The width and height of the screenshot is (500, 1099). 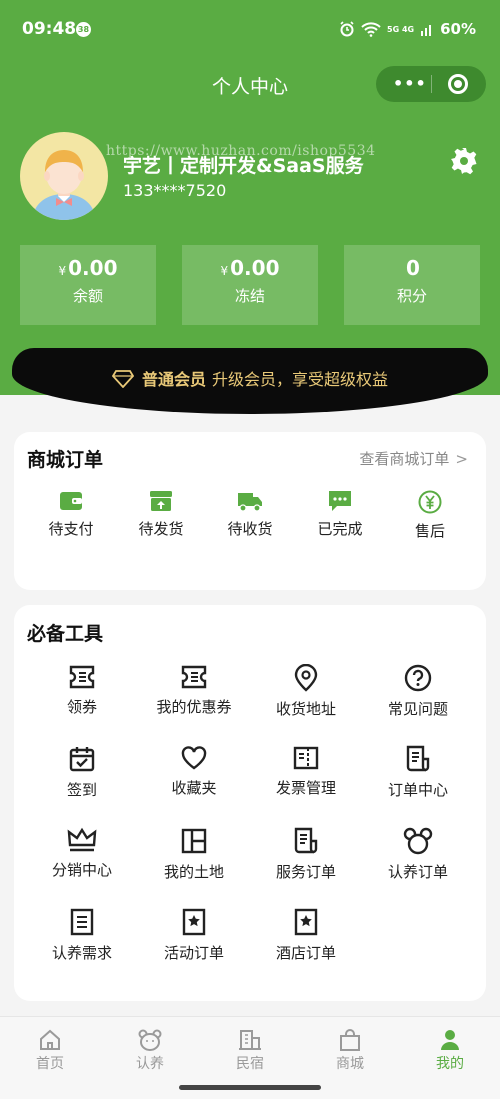 What do you see at coordinates (250, 502) in the screenshot?
I see `truck-icon` at bounding box center [250, 502].